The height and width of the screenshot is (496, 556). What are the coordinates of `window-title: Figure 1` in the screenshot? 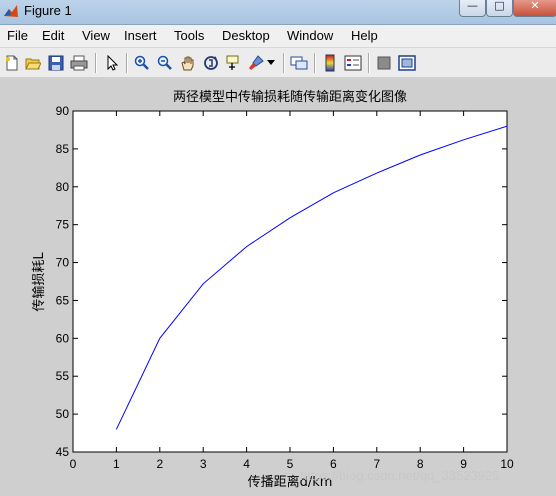 It's located at (48, 10).